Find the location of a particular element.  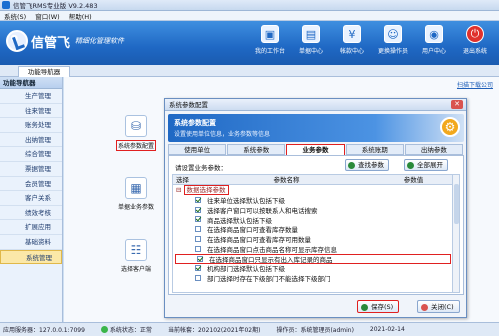

grid-header: 选择 参数名称 参数值 is located at coordinates (313, 180).